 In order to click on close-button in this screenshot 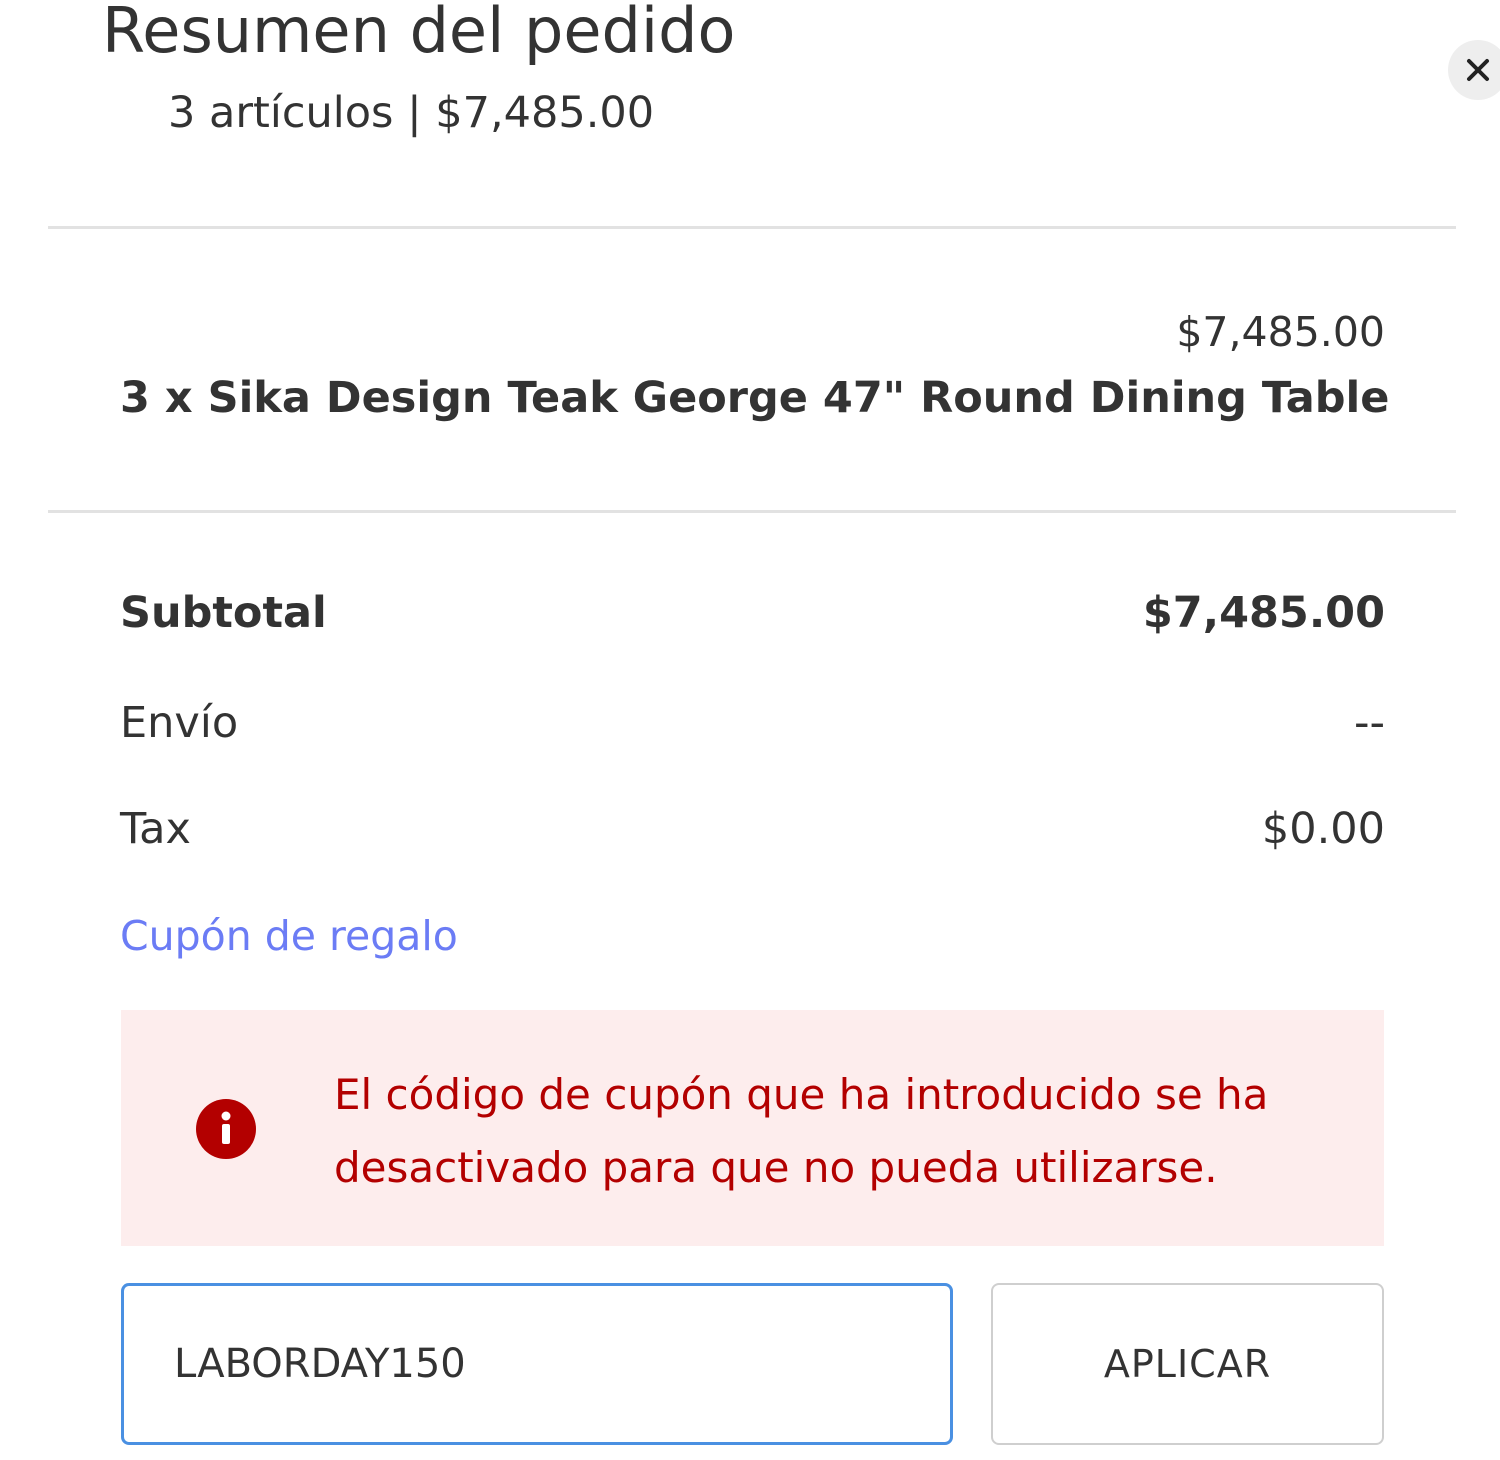, I will do `click(1474, 70)`.